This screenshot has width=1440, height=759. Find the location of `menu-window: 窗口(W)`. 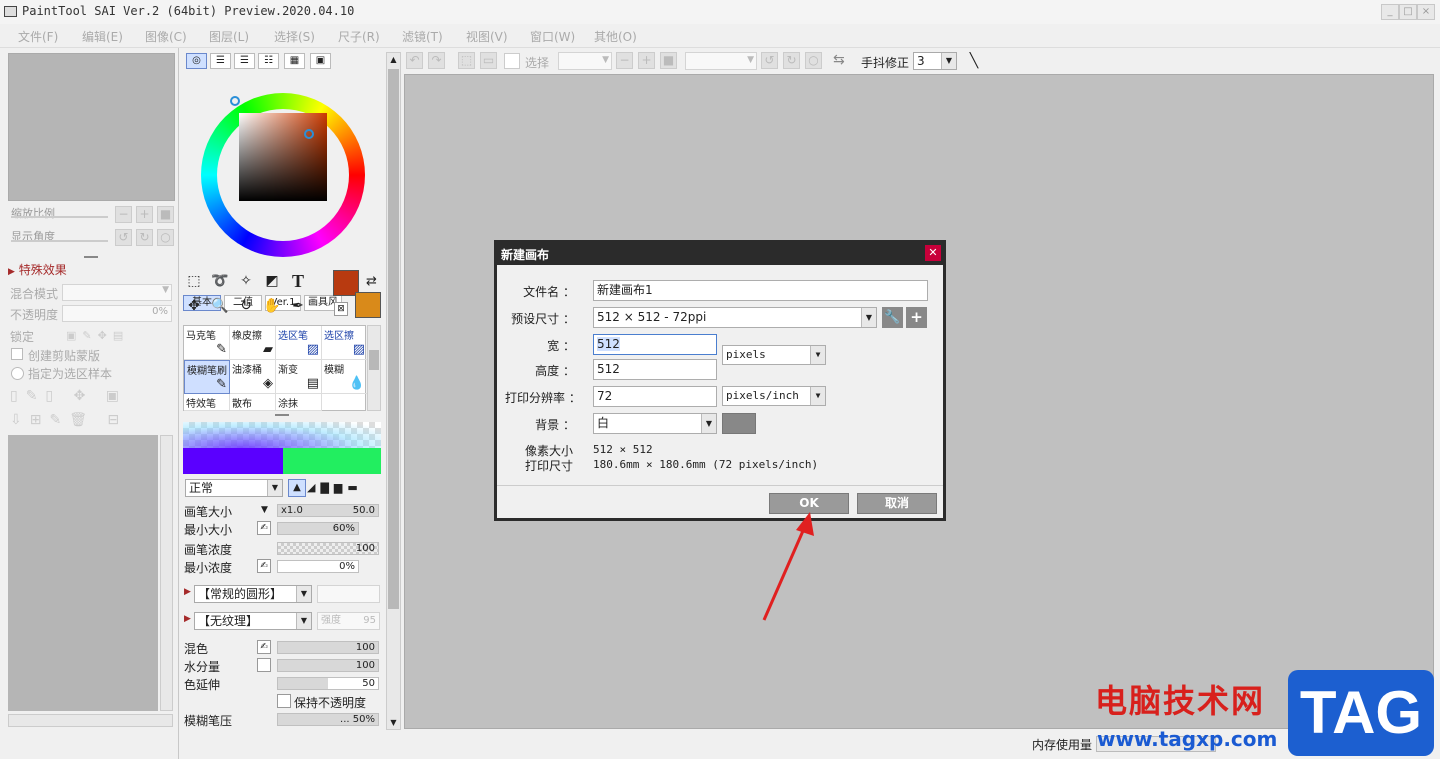

menu-window: 窗口(W) is located at coordinates (552, 36).